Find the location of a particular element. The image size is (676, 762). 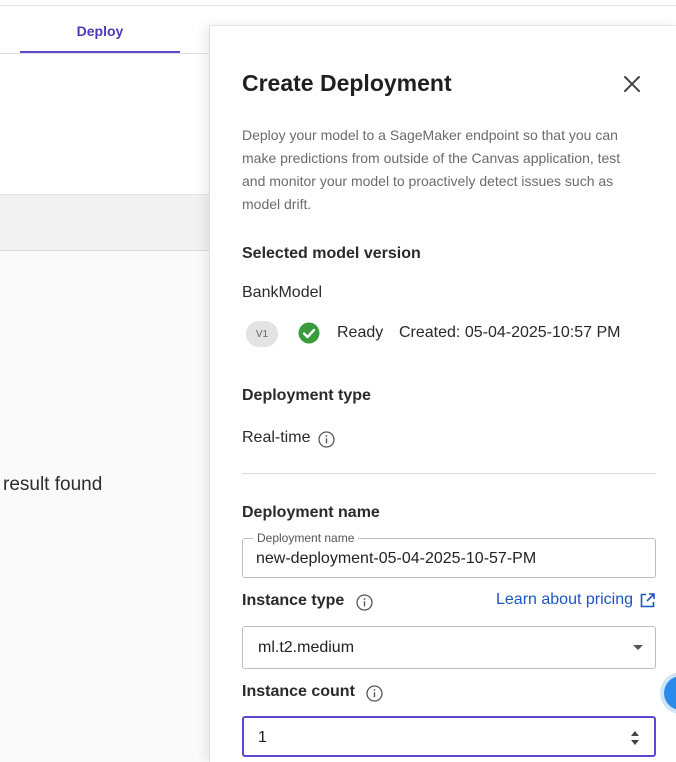

pricing-link-label: Learn about pricing is located at coordinates (564, 599).